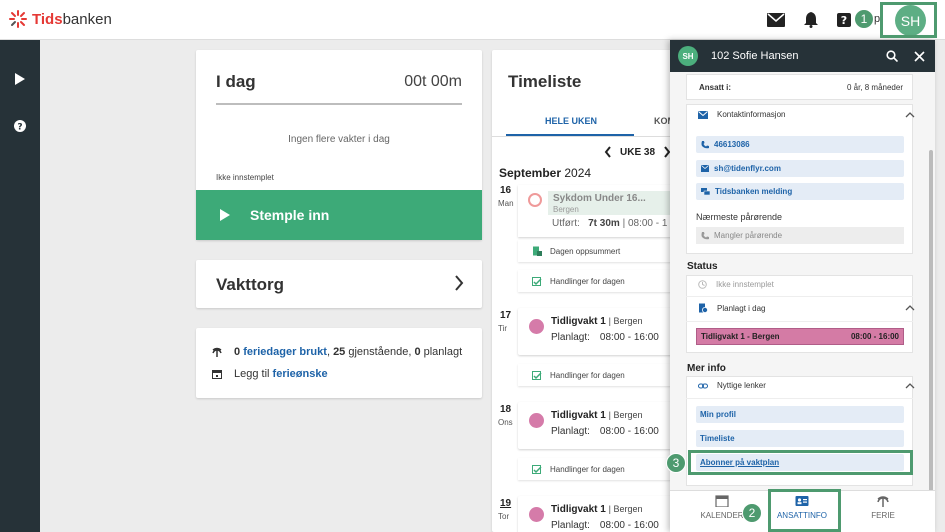 Image resolution: width=945 pixels, height=532 pixels. I want to click on contact-header: Kontaktinformasjon, so click(741, 114).